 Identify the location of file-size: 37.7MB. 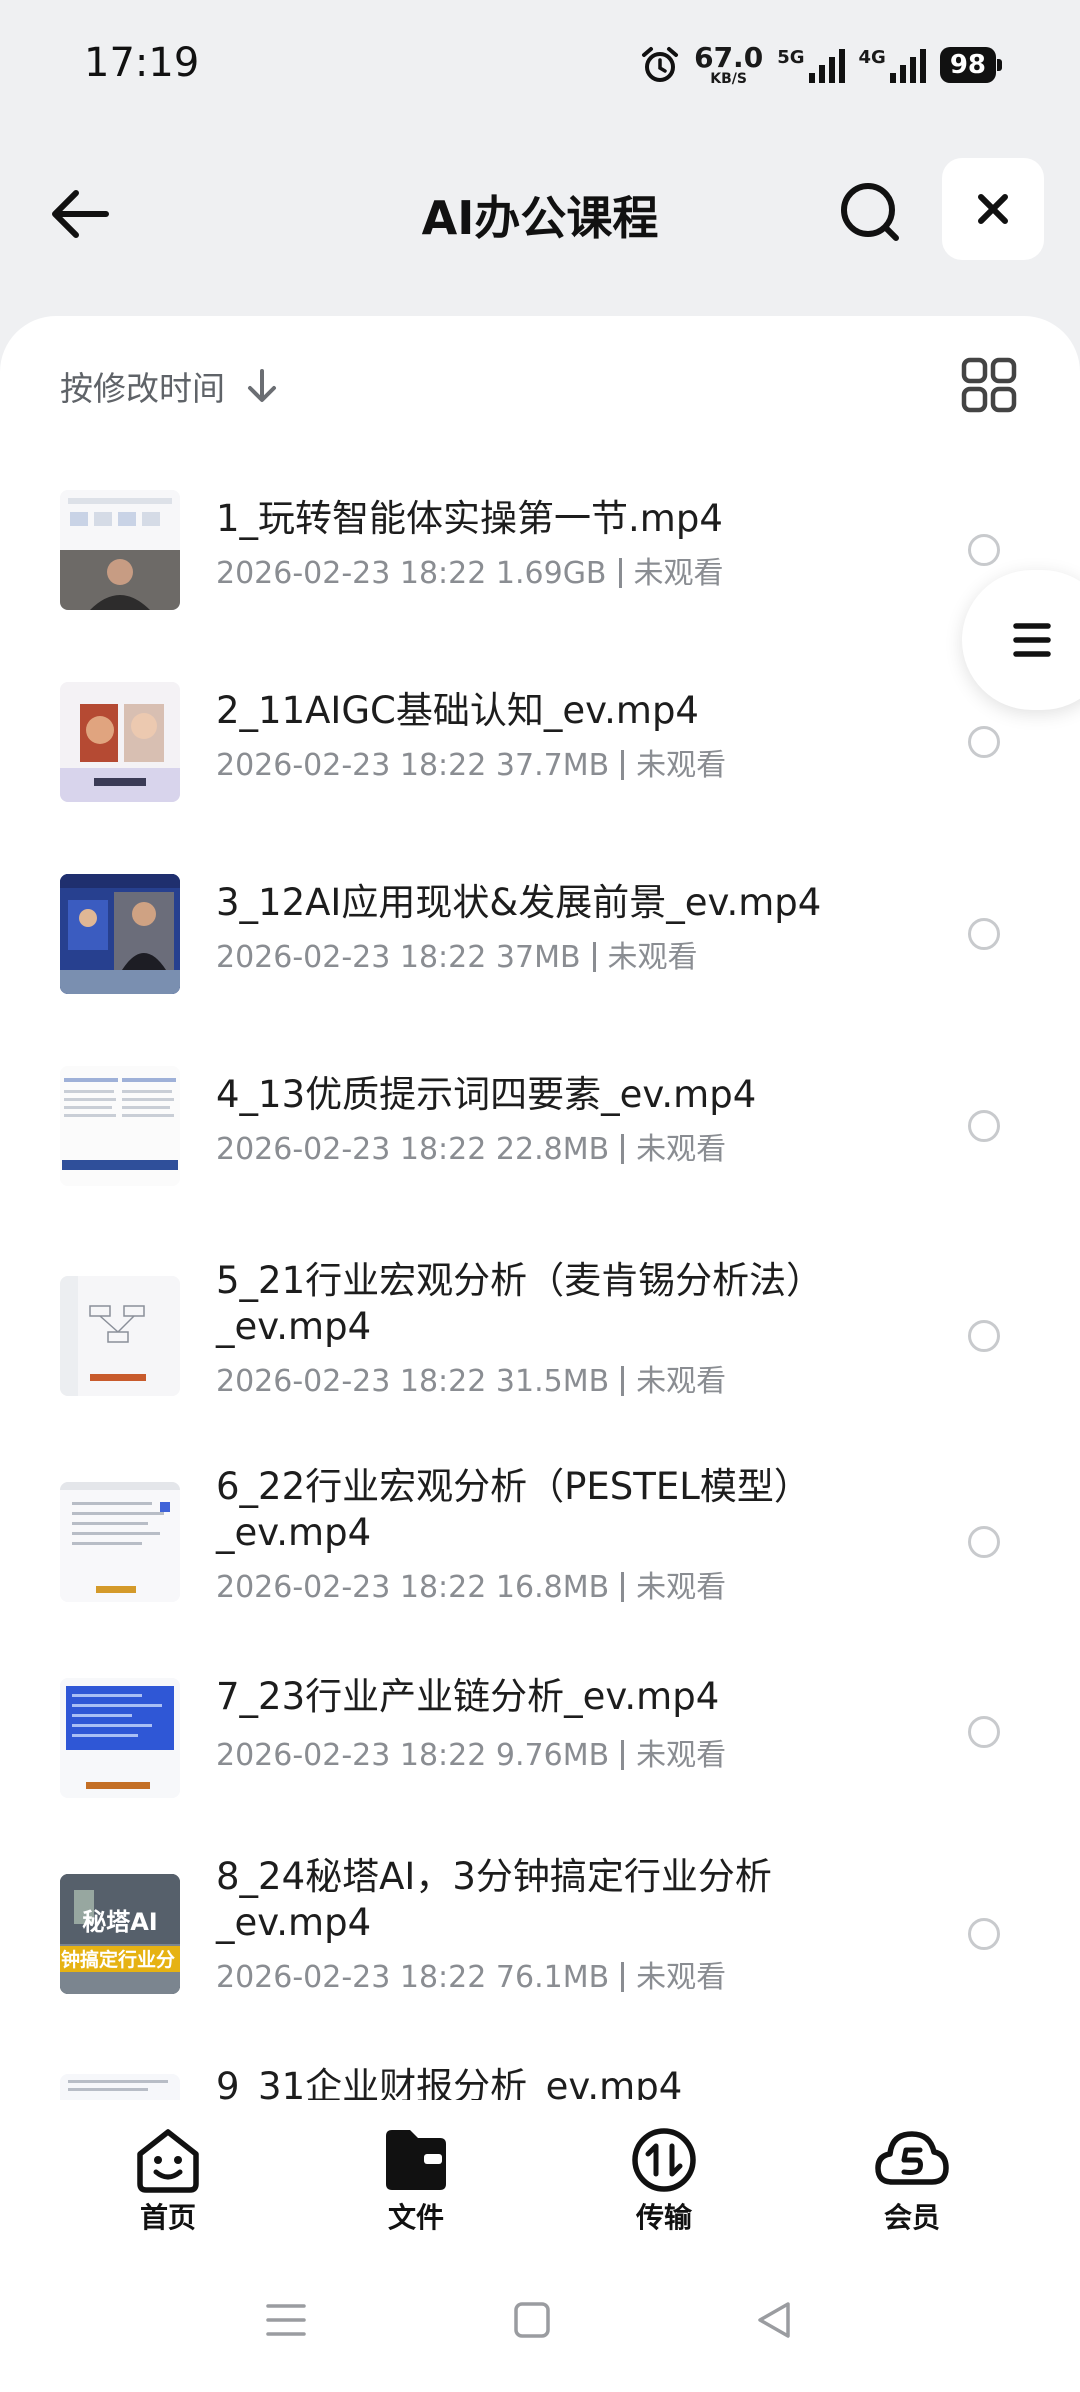
(552, 765).